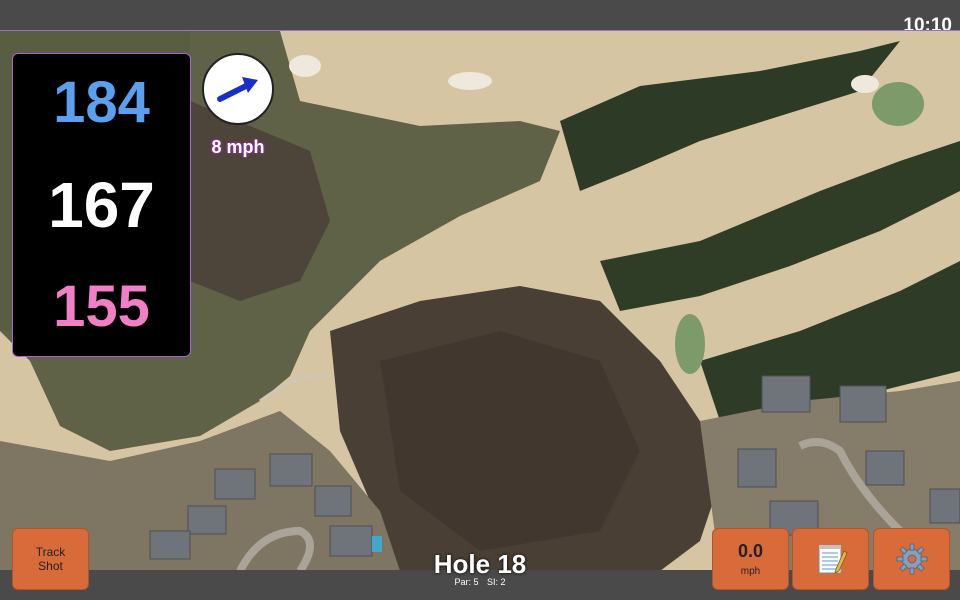  I want to click on speed-unit: mph, so click(750, 571).